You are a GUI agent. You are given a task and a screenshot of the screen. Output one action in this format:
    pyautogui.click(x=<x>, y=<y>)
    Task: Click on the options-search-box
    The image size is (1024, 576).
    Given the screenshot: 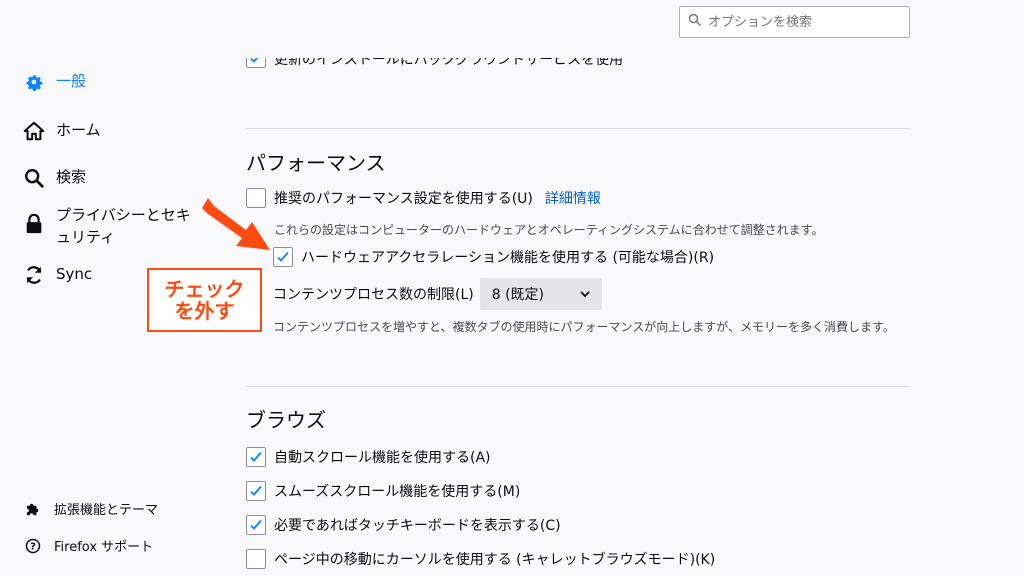 What is the action you would take?
    pyautogui.click(x=794, y=22)
    